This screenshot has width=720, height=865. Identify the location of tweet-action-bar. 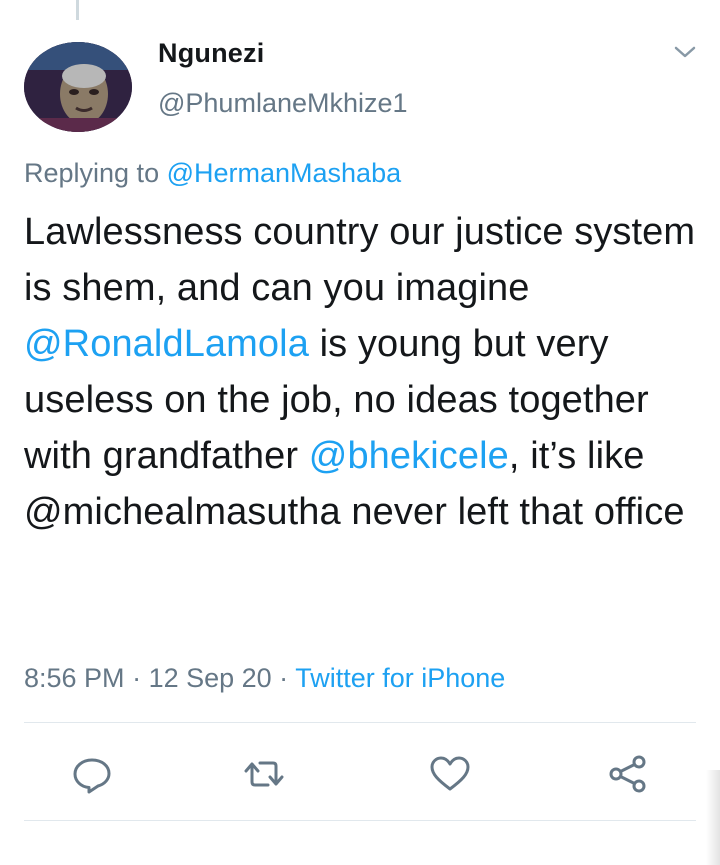
(360, 773).